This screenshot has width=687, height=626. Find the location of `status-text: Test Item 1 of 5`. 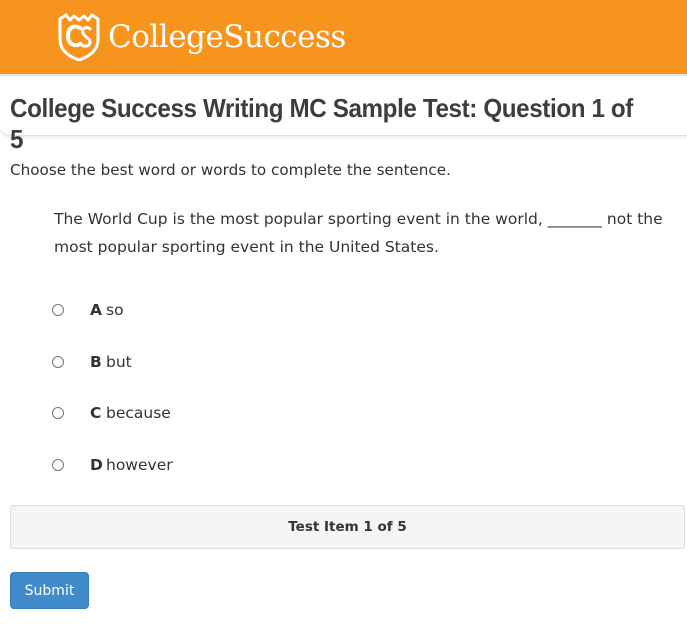

status-text: Test Item 1 of 5 is located at coordinates (347, 527).